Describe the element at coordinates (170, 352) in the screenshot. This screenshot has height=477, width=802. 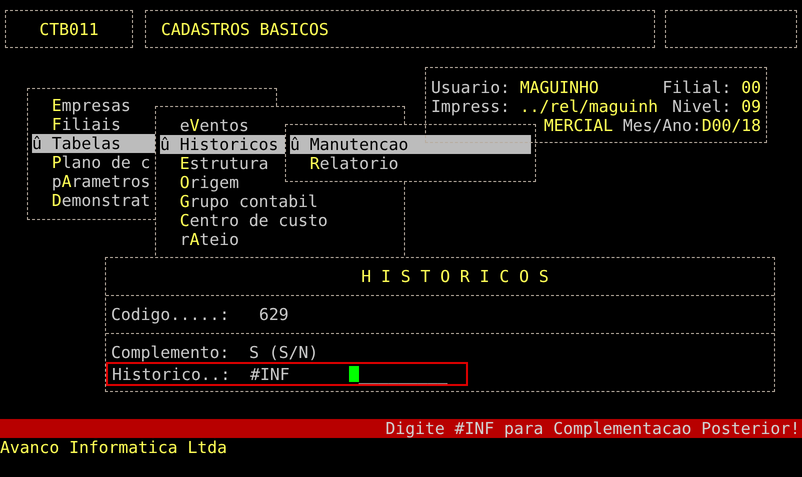
I see `field-label: Complemento:` at that location.